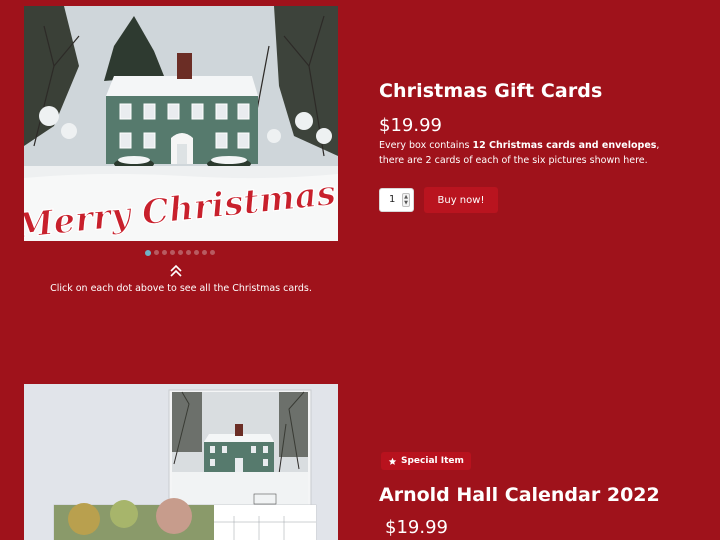 This screenshot has height=540, width=720. I want to click on quantity-value: 1, so click(392, 199).